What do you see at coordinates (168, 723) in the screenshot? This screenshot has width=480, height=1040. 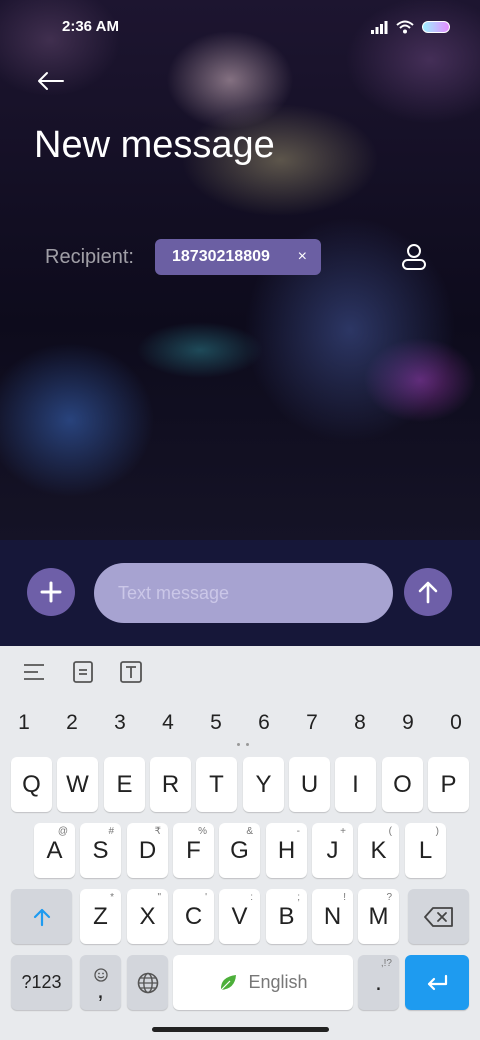 I see `key-4: 4` at bounding box center [168, 723].